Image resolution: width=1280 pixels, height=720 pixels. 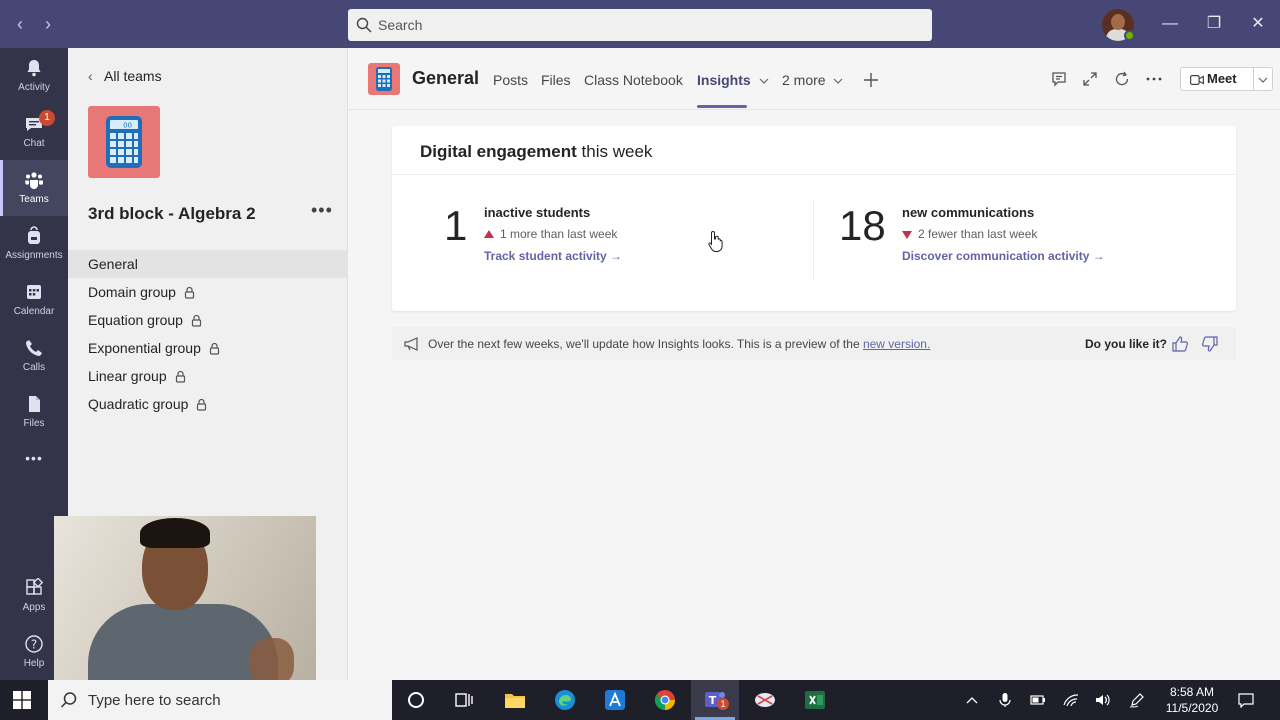 I want to click on more-icon: •••, so click(x=34, y=458).